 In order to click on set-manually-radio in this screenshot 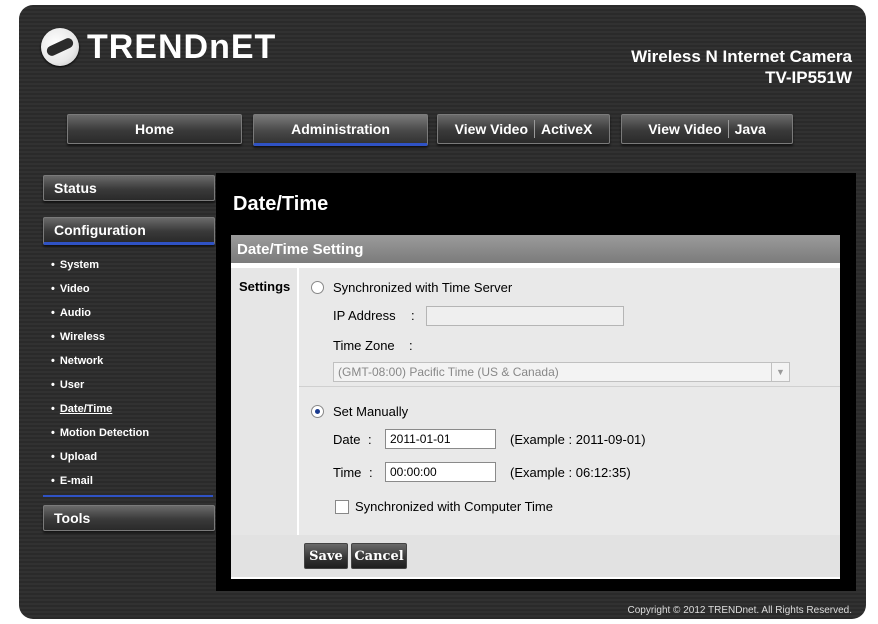, I will do `click(317, 411)`.